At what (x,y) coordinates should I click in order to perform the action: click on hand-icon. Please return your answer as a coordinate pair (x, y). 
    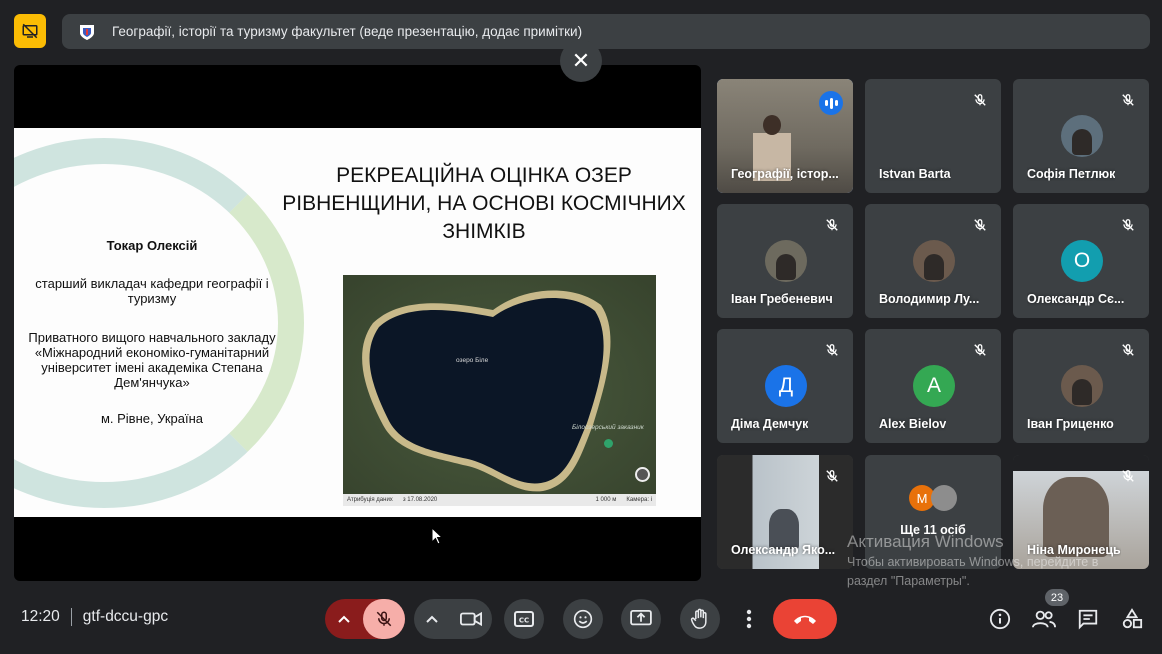
    Looking at the image, I should click on (698, 618).